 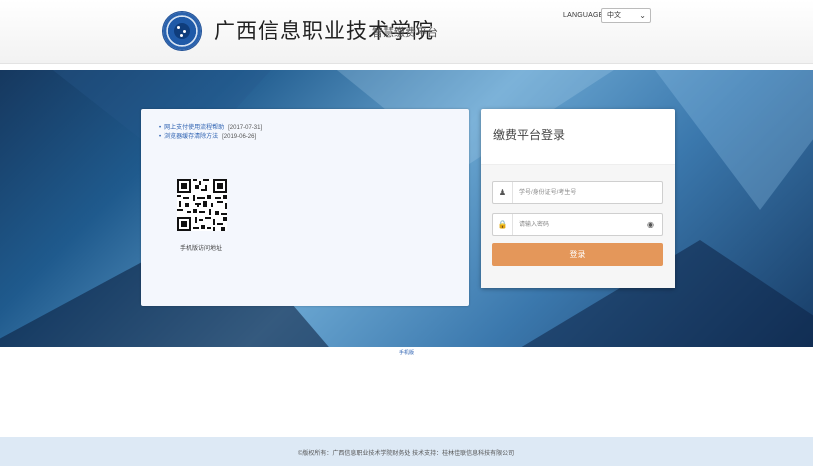 I want to click on header: 广西信息职业技术学院 智慧缴费平台 LANGUAGE 中文 ⌄, so click(x=406, y=32).